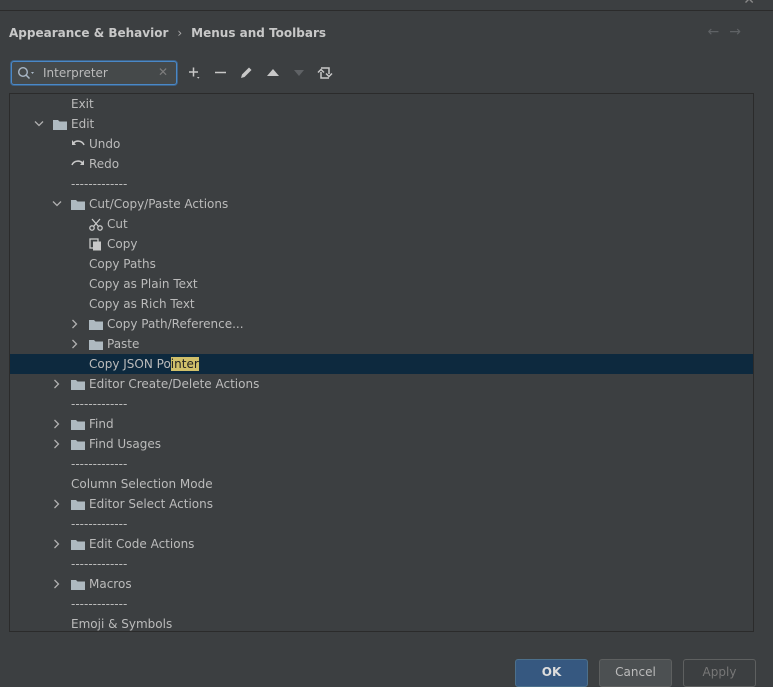 This screenshot has width=773, height=687. Describe the element at coordinates (143, 284) in the screenshot. I see `tree-item-label: Copy as Plain Text` at that location.